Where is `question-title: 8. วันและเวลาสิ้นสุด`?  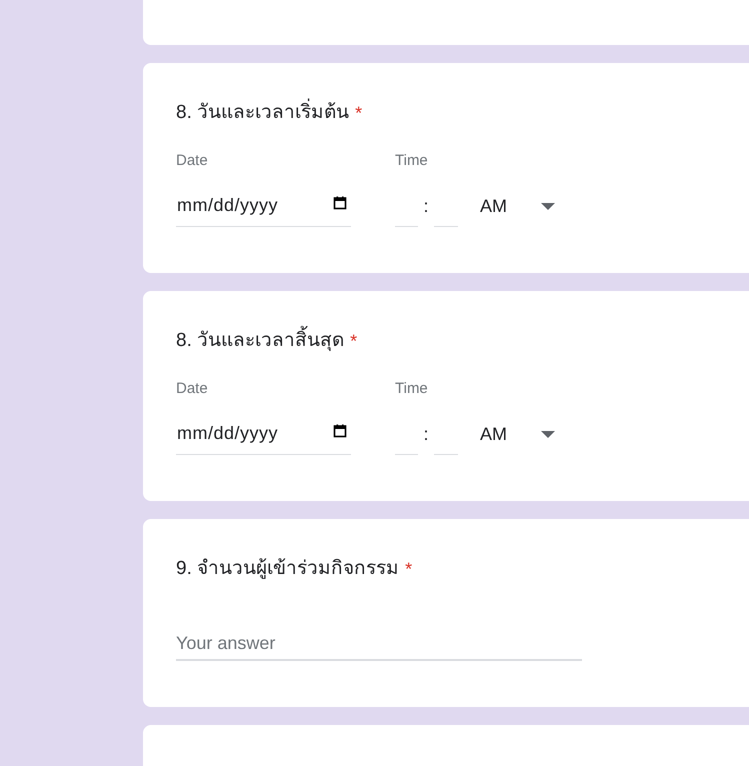 question-title: 8. วันและเวลาสิ้นสุด is located at coordinates (260, 341).